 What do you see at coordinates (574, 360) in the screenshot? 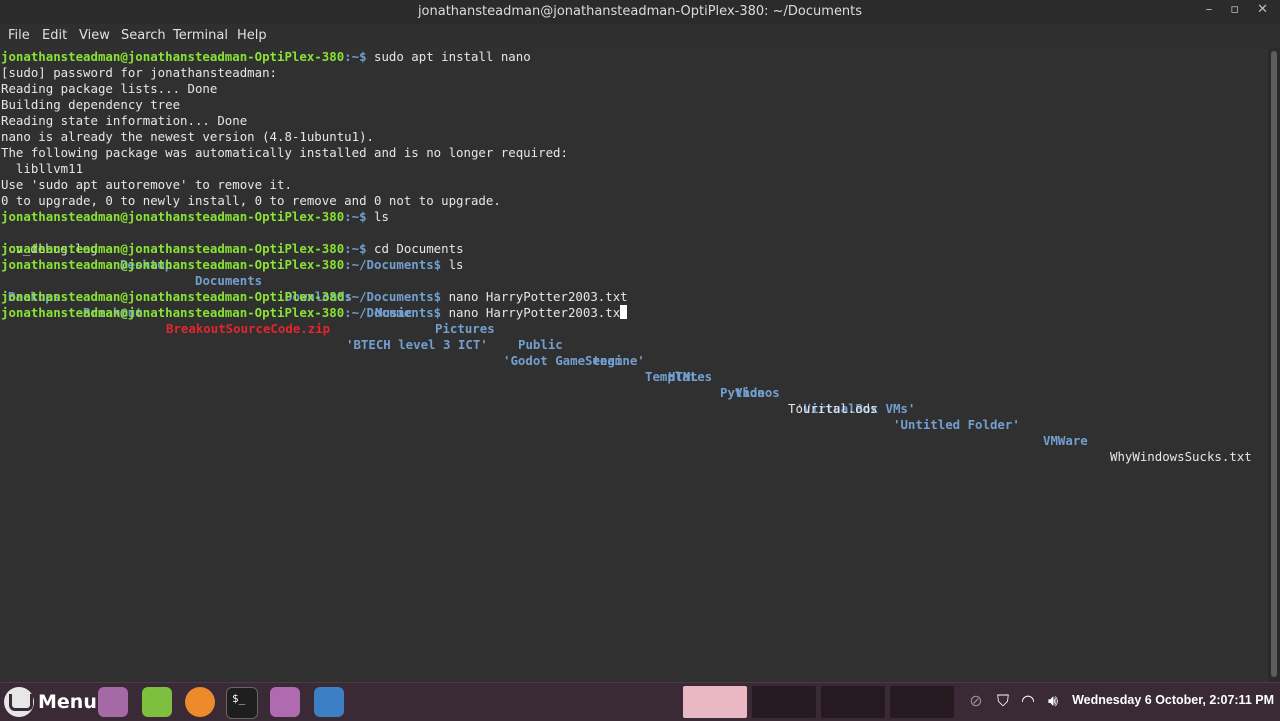
I see `list-item: 'Godot Game engine'` at bounding box center [574, 360].